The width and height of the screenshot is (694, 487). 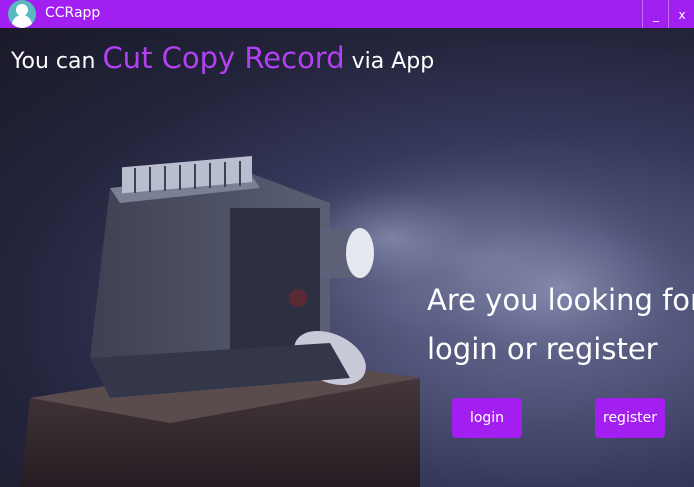 What do you see at coordinates (656, 14) in the screenshot?
I see `minimize-icon: _` at bounding box center [656, 14].